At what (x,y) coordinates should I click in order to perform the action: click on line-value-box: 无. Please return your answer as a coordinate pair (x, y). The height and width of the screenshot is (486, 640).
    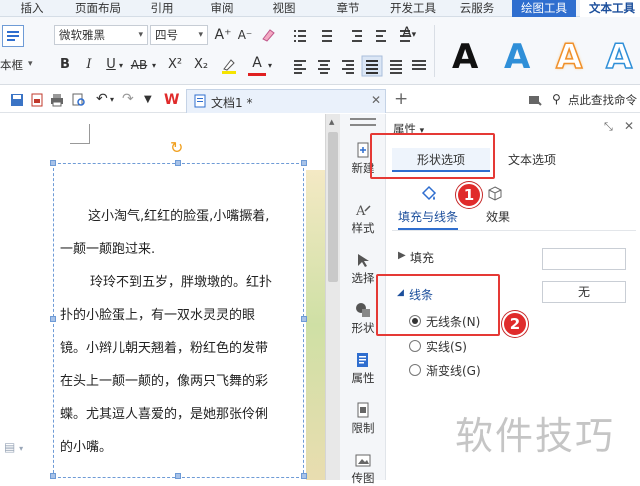
    Looking at the image, I should click on (584, 292).